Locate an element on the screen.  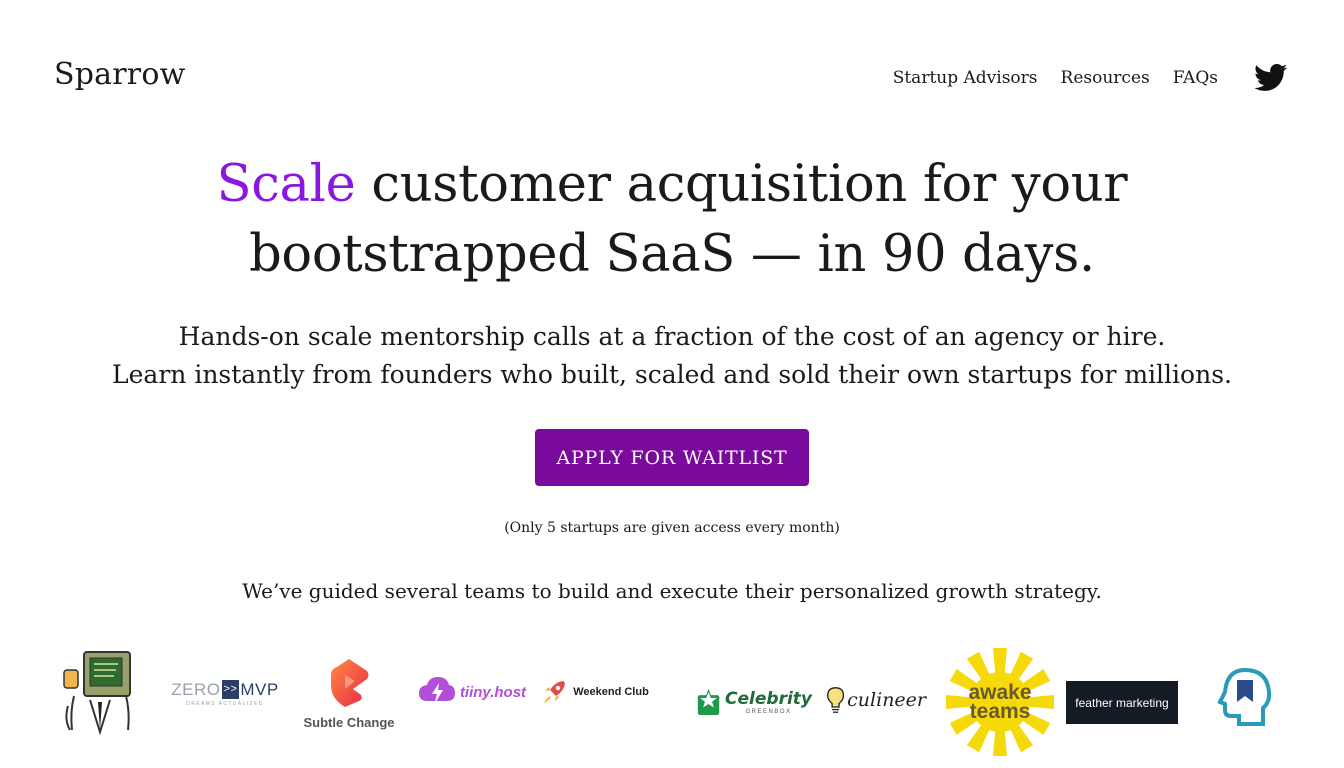
star-box-icon is located at coordinates (708, 701).